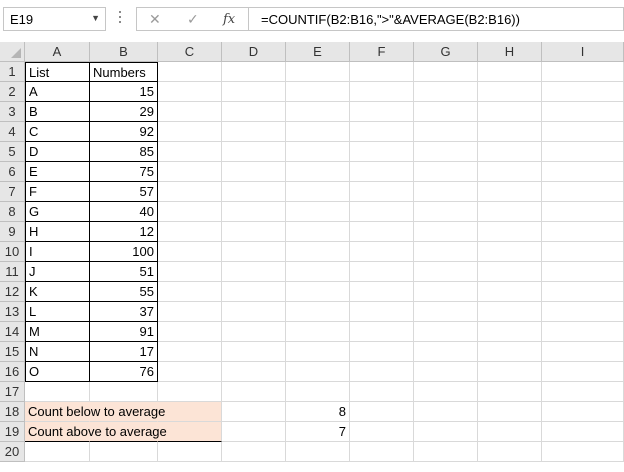  What do you see at coordinates (57, 52) in the screenshot?
I see `column-header-a: A` at bounding box center [57, 52].